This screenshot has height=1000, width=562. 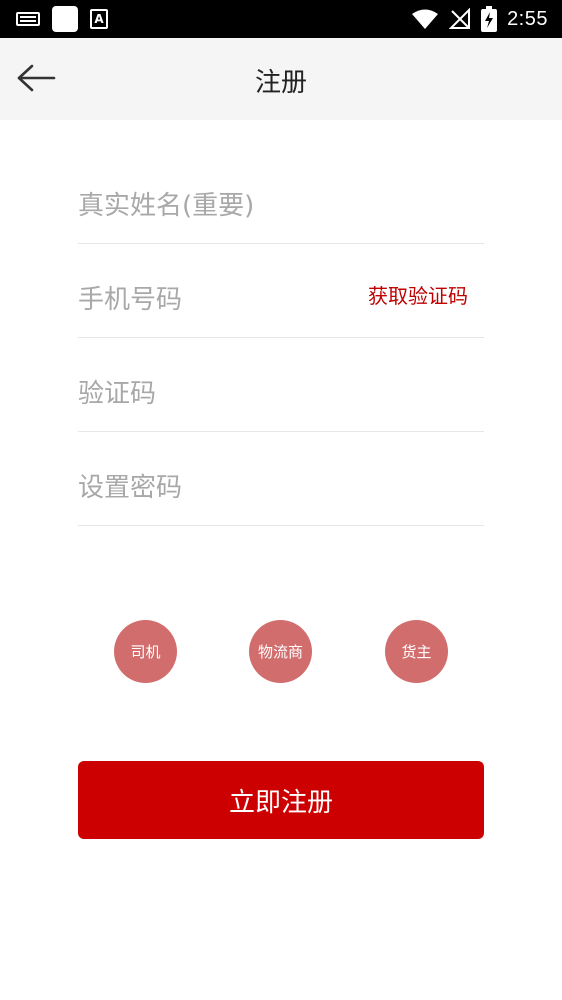 I want to click on code-field-row, so click(x=281, y=385).